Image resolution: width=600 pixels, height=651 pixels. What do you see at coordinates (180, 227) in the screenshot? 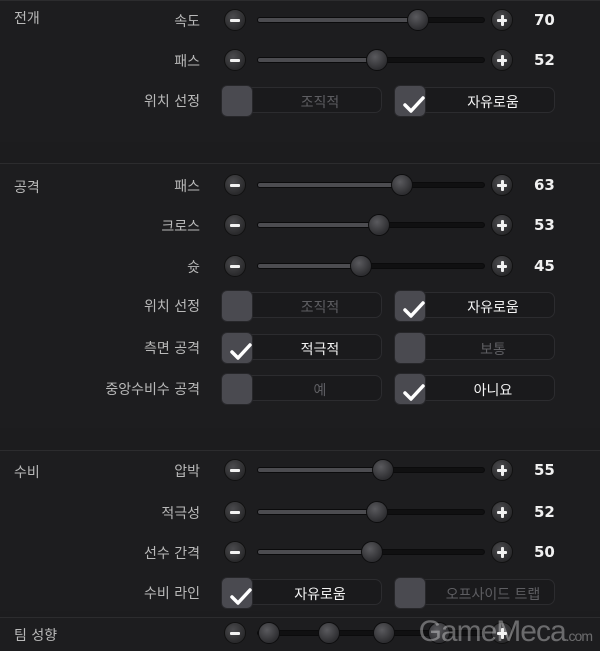
I see `row-label: 크로스` at bounding box center [180, 227].